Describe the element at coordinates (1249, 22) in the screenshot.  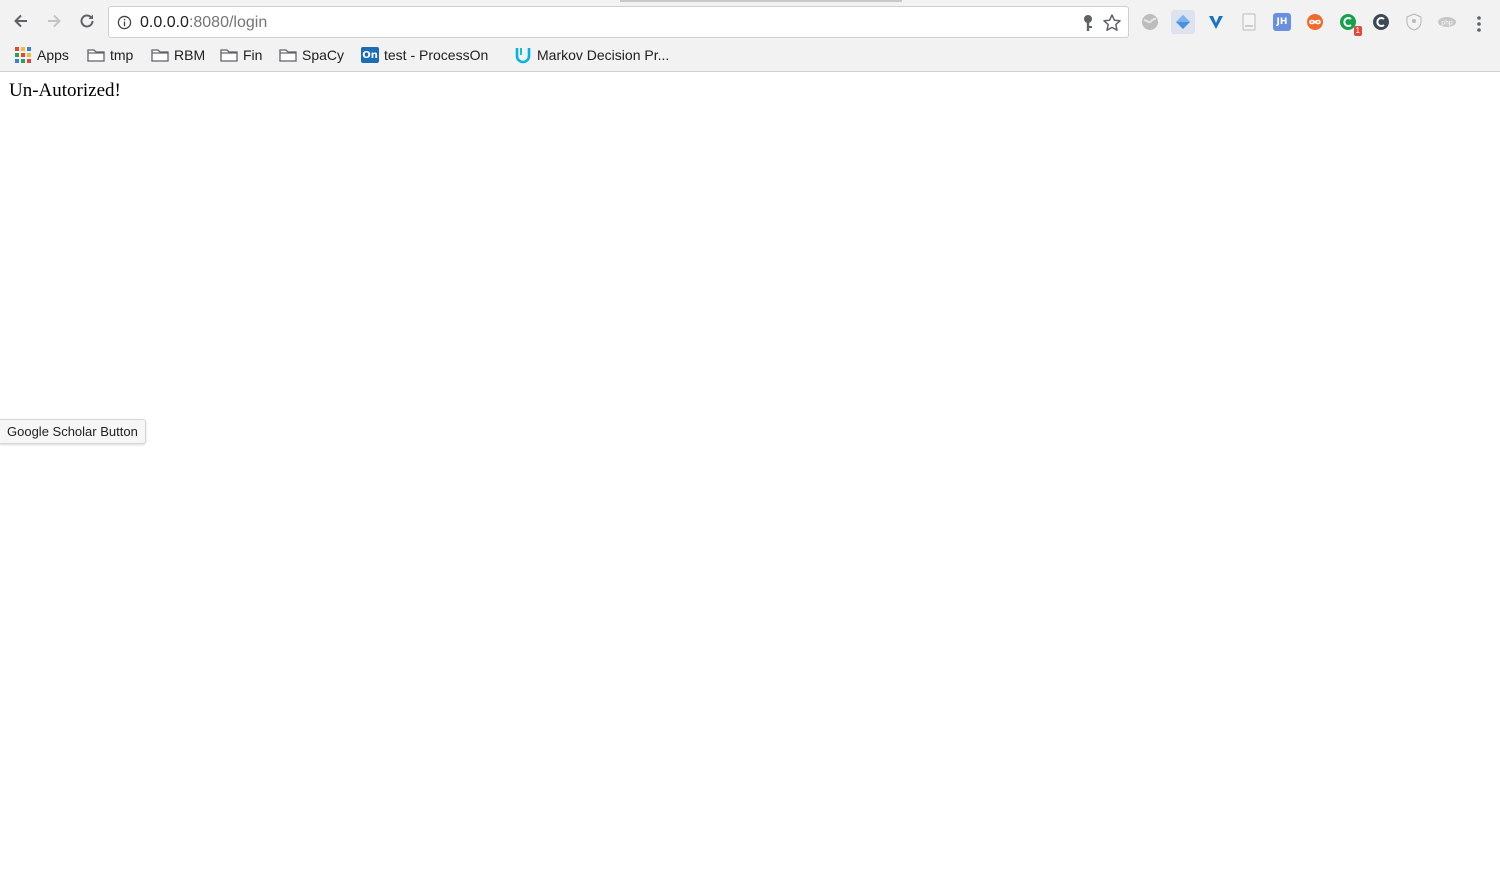
I see `page-extension-icon` at that location.